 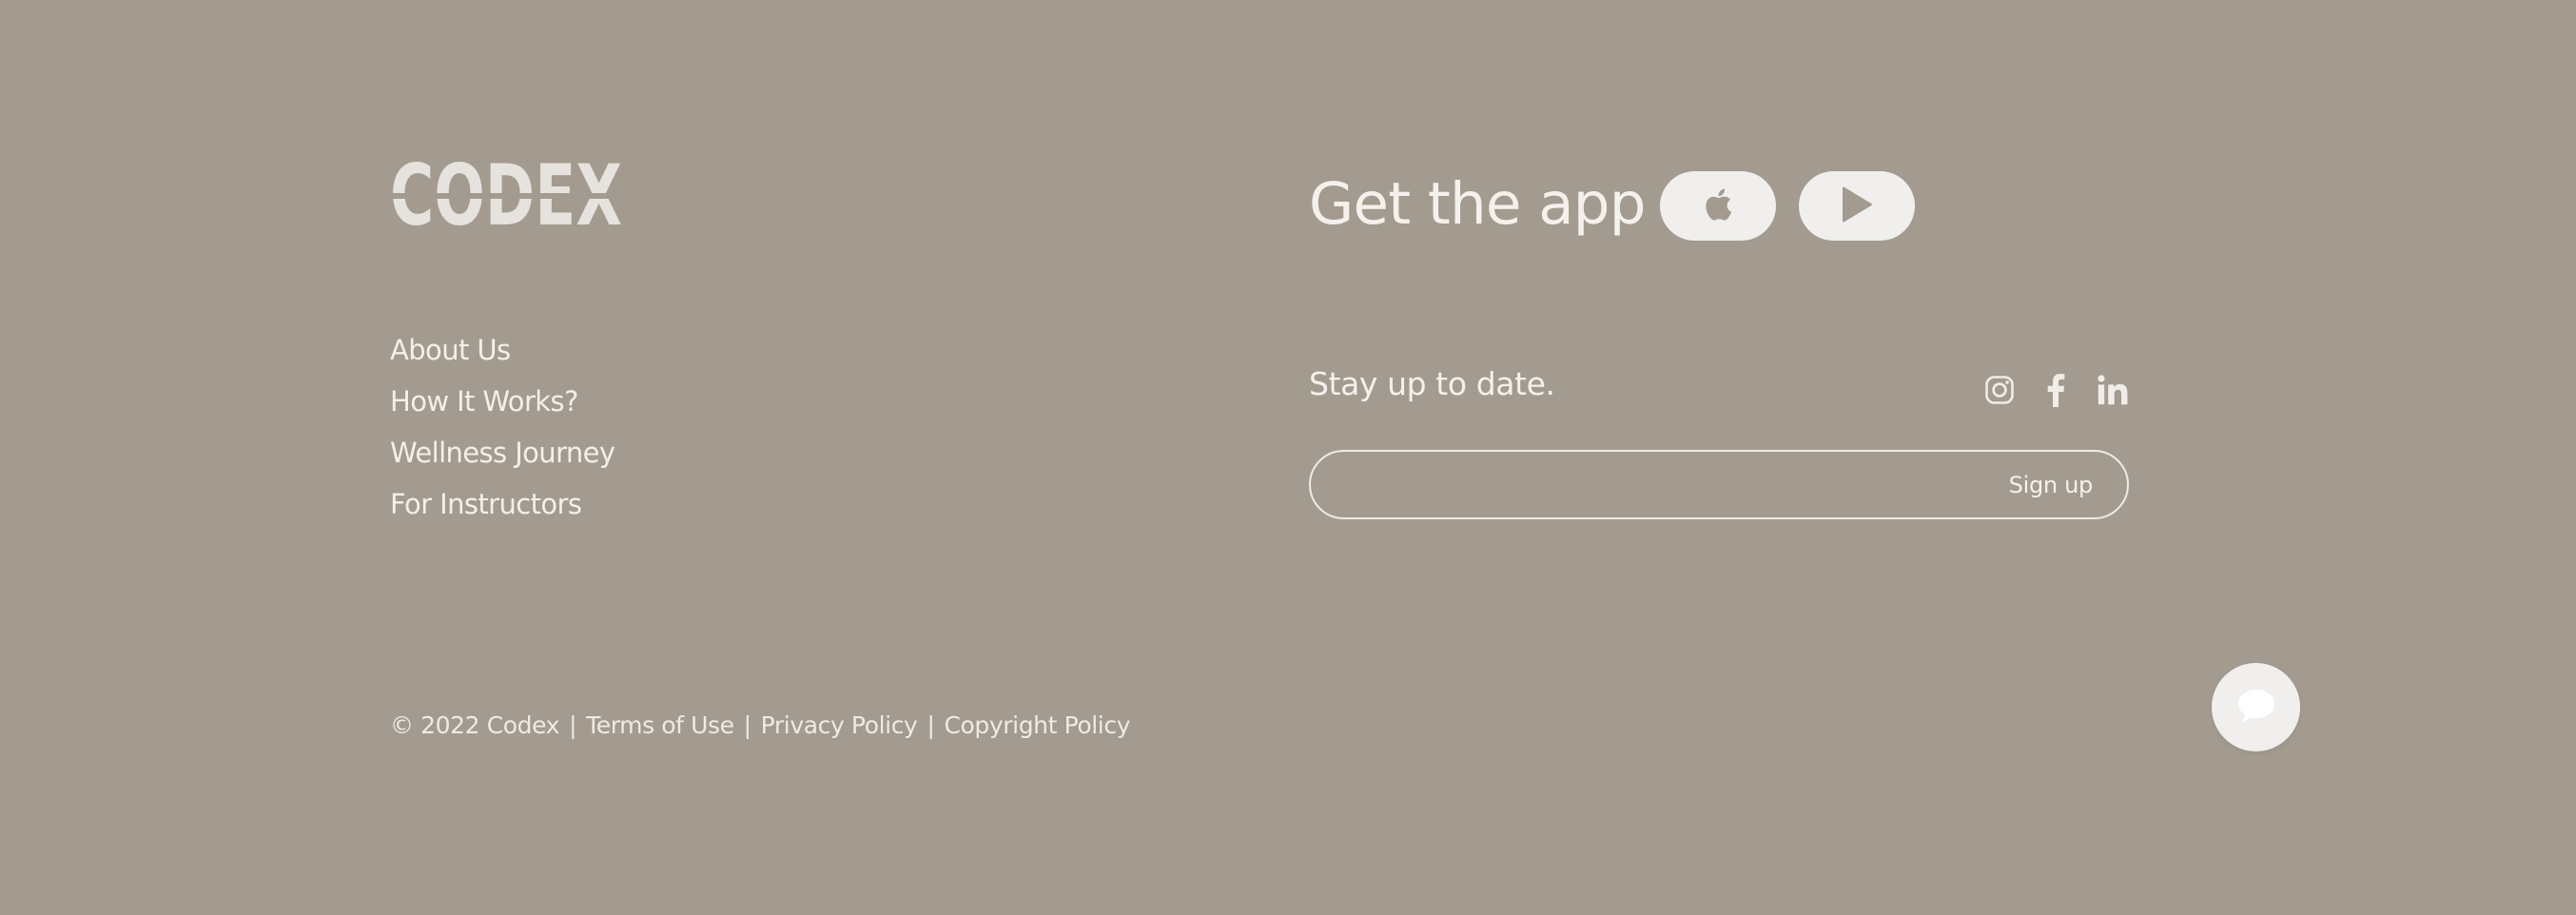 I want to click on linkedin-icon, so click(x=2113, y=392).